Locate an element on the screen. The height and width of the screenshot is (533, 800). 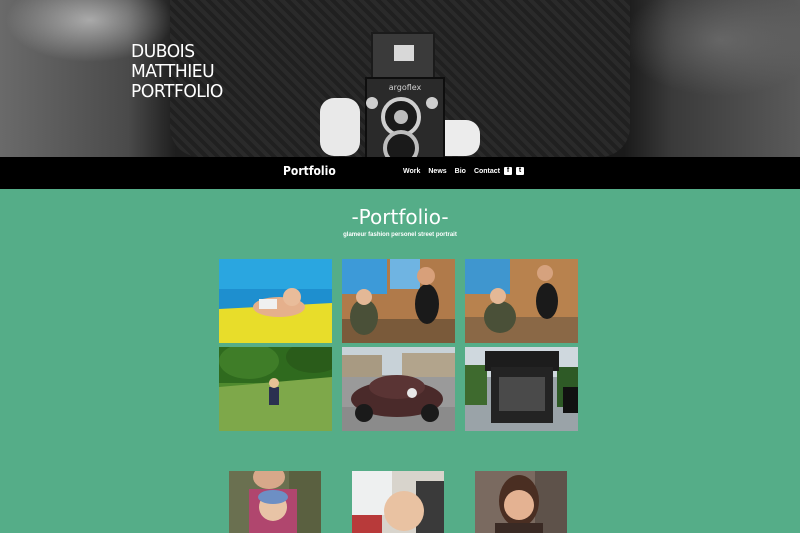
photo-woman-smiling is located at coordinates (521, 502).